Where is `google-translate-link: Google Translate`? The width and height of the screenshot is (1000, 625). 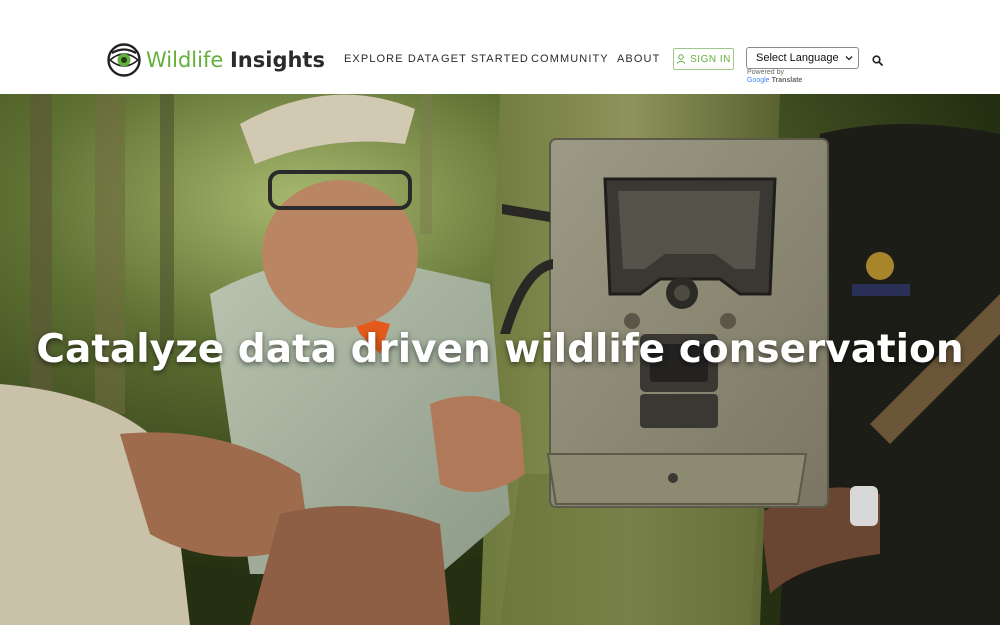 google-translate-link: Google Translate is located at coordinates (774, 81).